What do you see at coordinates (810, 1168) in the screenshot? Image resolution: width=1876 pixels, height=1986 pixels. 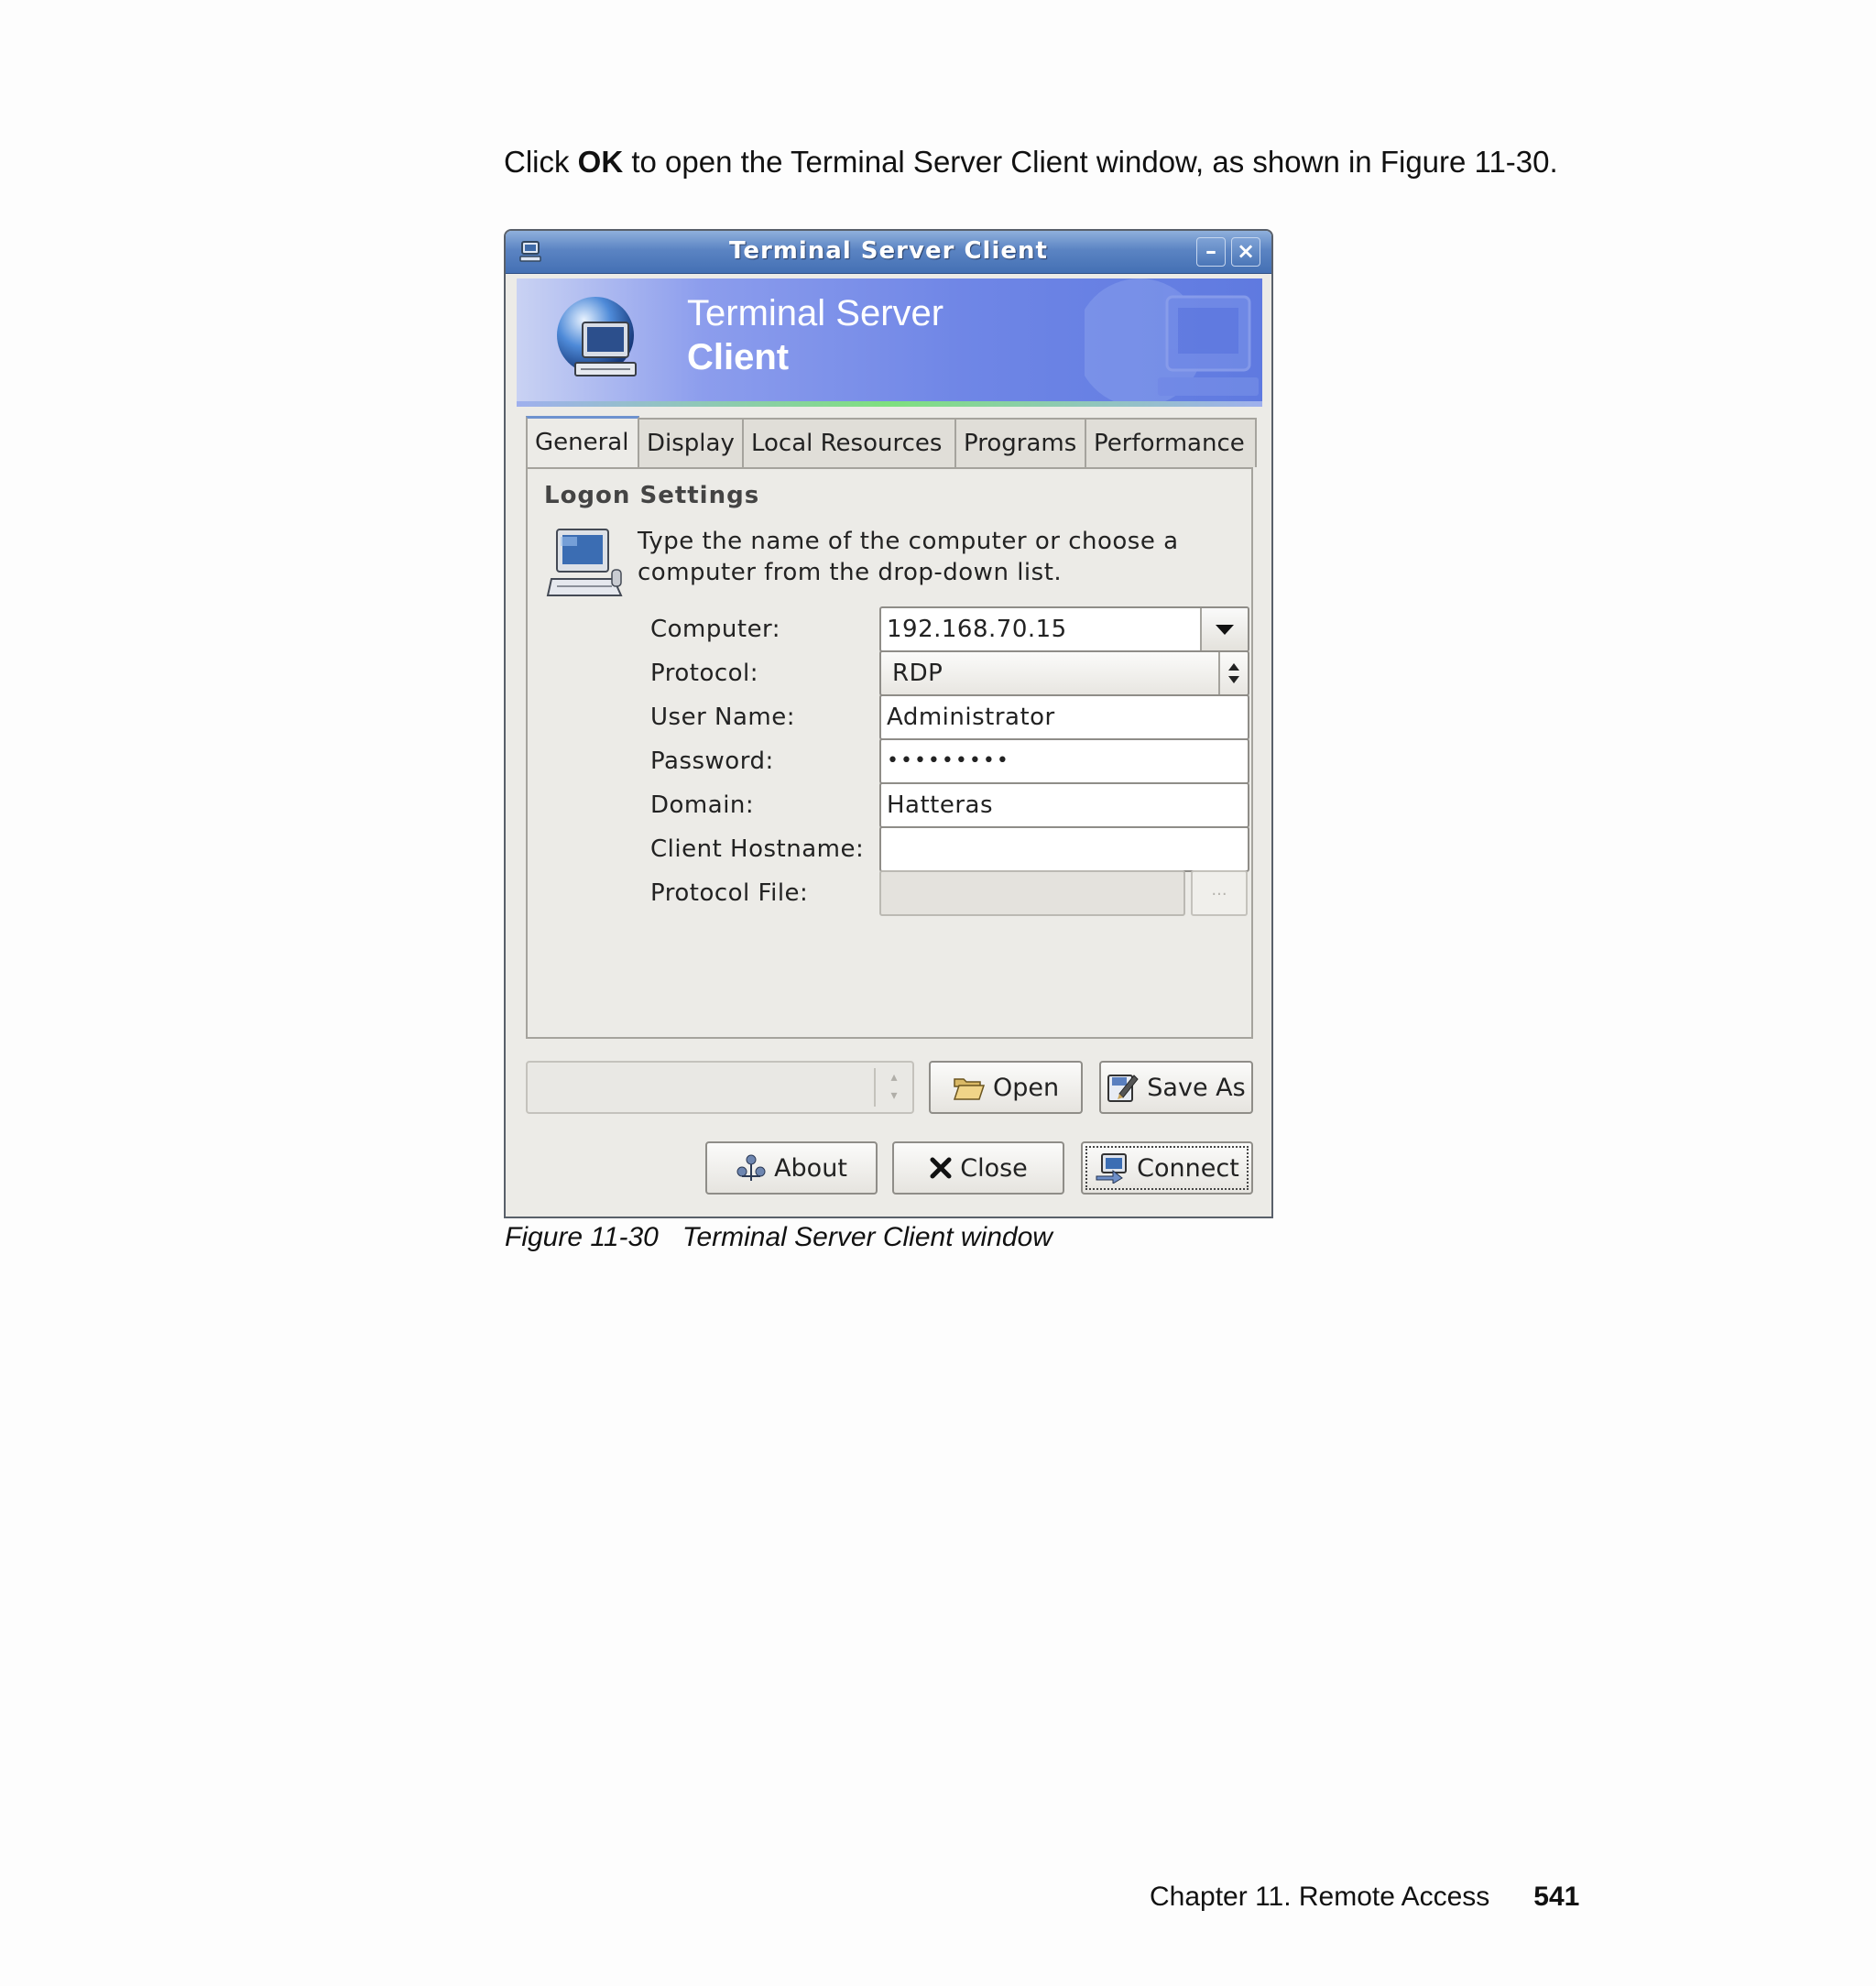 I see `about-label: About` at bounding box center [810, 1168].